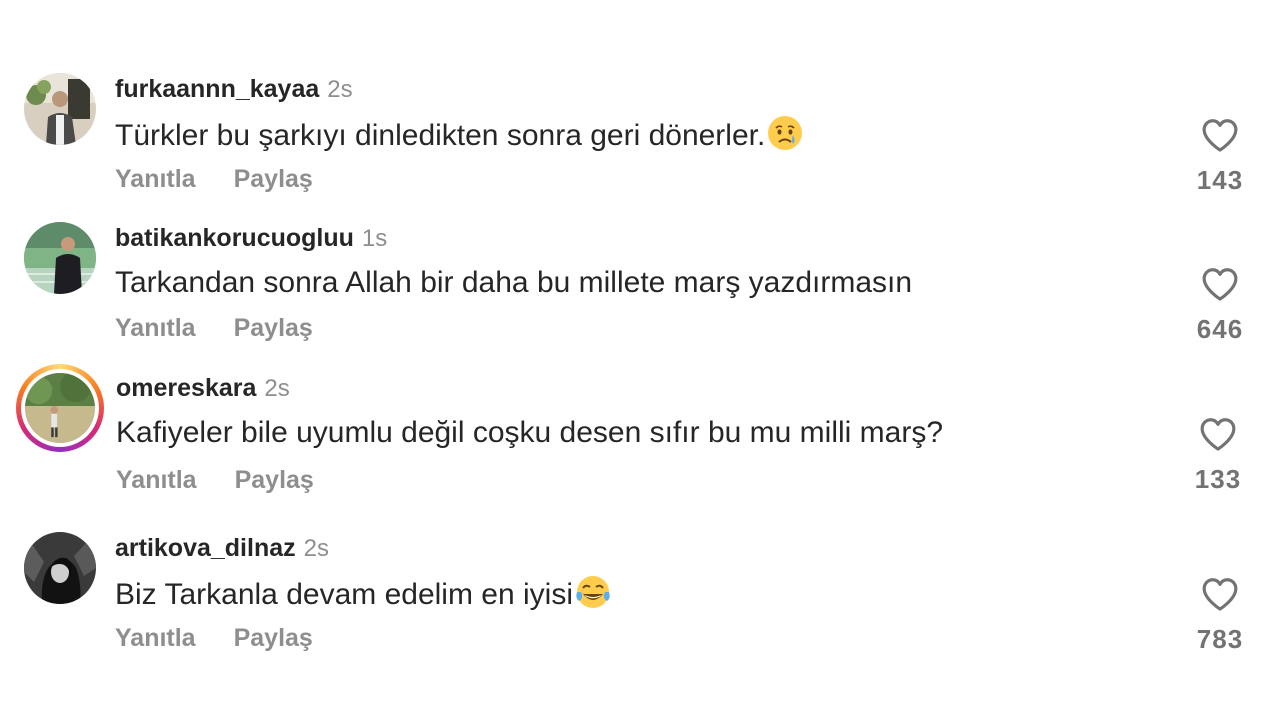 The image size is (1280, 720). I want to click on comment-header: batikankorucuogluu 1s, so click(251, 238).